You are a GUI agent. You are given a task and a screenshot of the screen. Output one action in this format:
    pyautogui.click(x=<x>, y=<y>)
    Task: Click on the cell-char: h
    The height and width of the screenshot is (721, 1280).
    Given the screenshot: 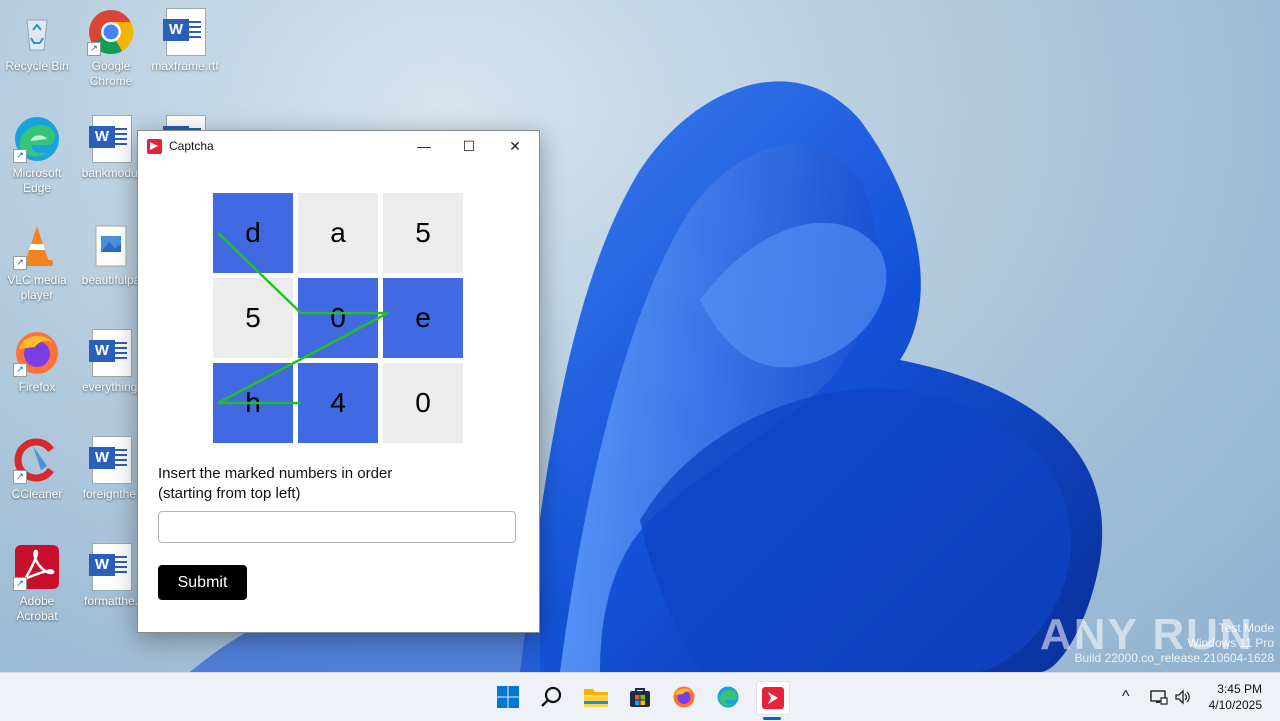 What is the action you would take?
    pyautogui.click(x=253, y=402)
    